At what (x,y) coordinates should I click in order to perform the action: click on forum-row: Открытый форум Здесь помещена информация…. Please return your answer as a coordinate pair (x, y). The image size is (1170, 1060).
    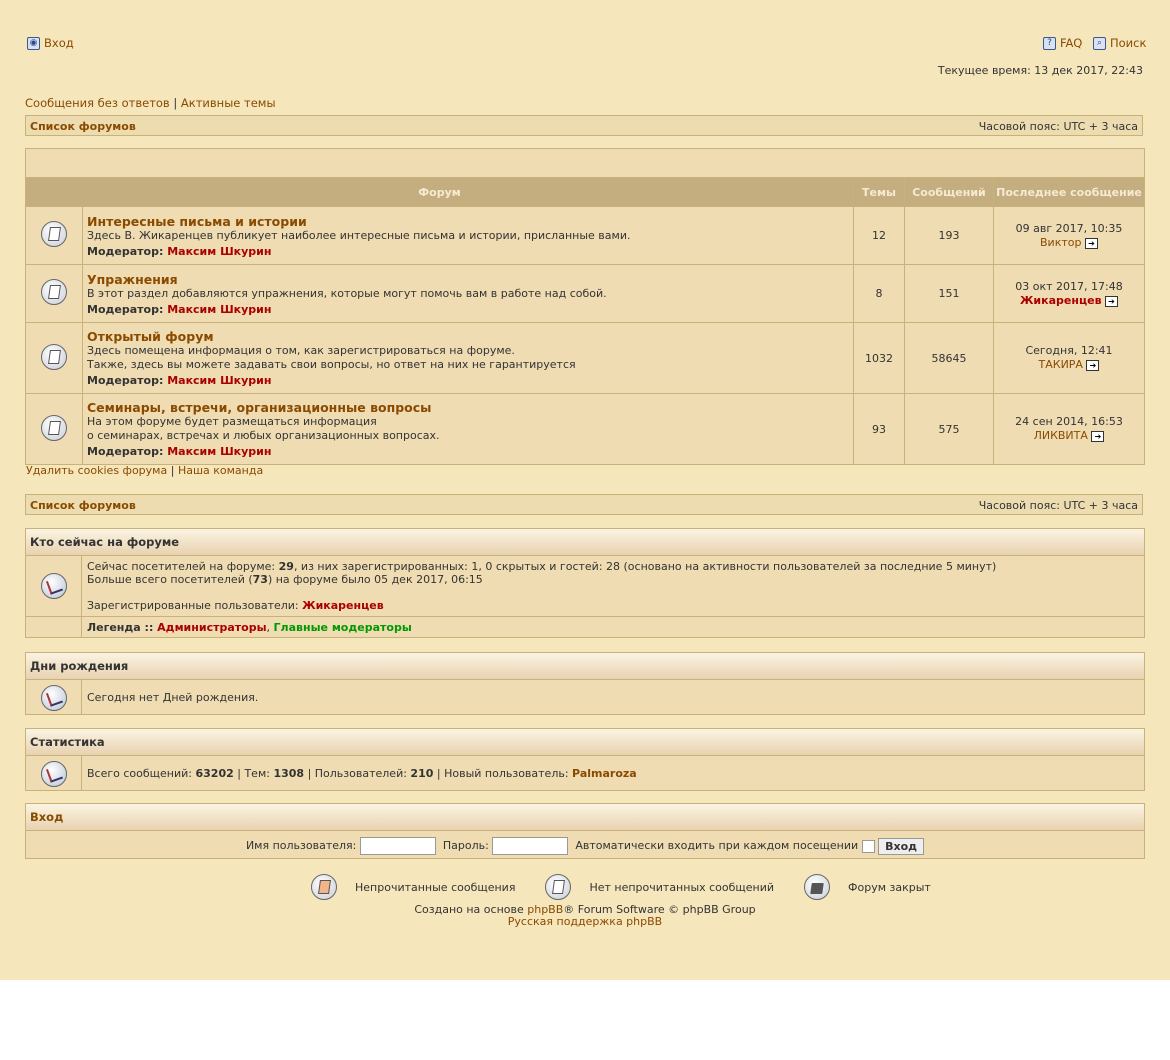
    Looking at the image, I should click on (585, 358).